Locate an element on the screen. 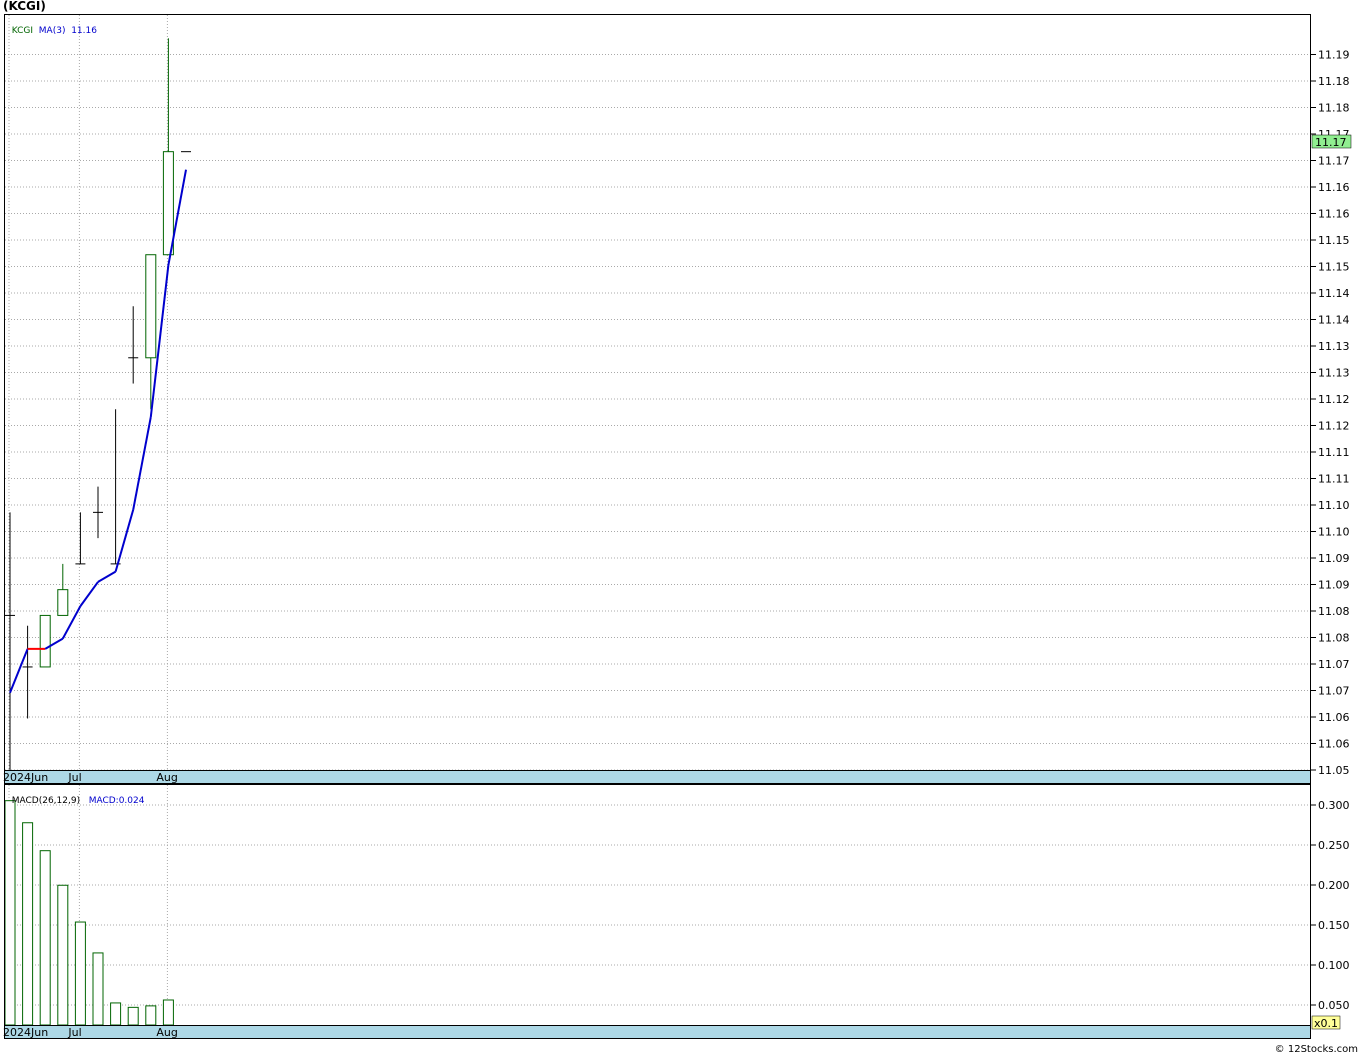 This screenshot has width=1360, height=1056. macd-x-label: Aug is located at coordinates (166, 1032).